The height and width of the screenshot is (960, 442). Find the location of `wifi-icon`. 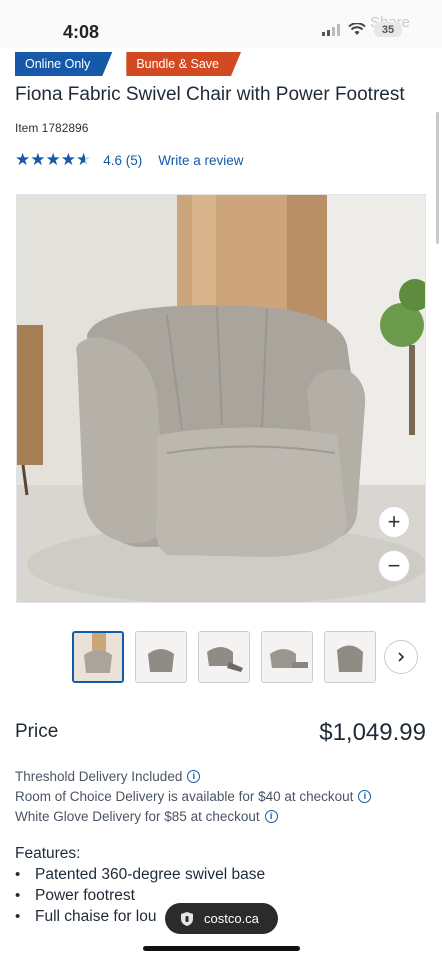

wifi-icon is located at coordinates (357, 29).